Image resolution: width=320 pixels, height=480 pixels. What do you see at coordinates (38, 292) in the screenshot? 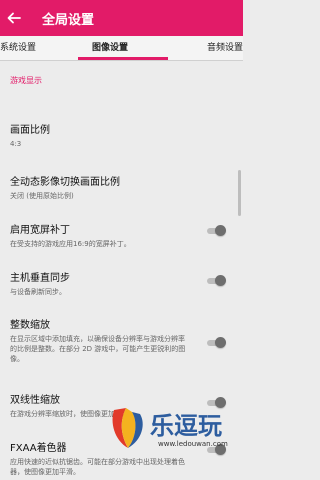
I see `setting-summary: 与设备刷新同步。` at bounding box center [38, 292].